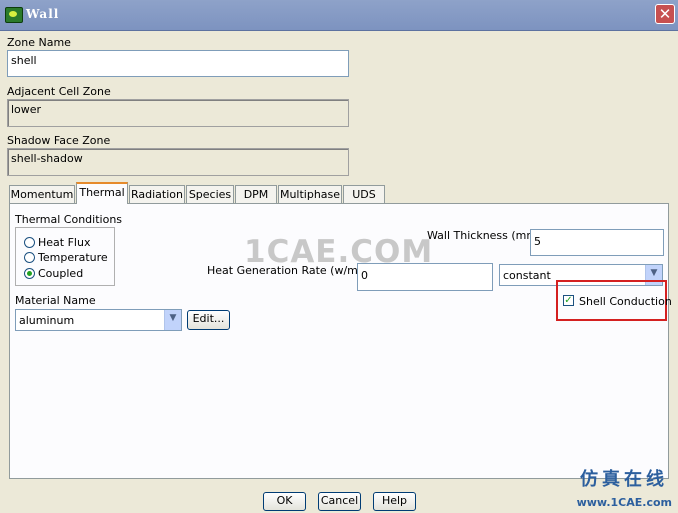 Image resolution: width=678 pixels, height=513 pixels. What do you see at coordinates (64, 242) in the screenshot?
I see `radio-label: Heat Flux` at bounding box center [64, 242].